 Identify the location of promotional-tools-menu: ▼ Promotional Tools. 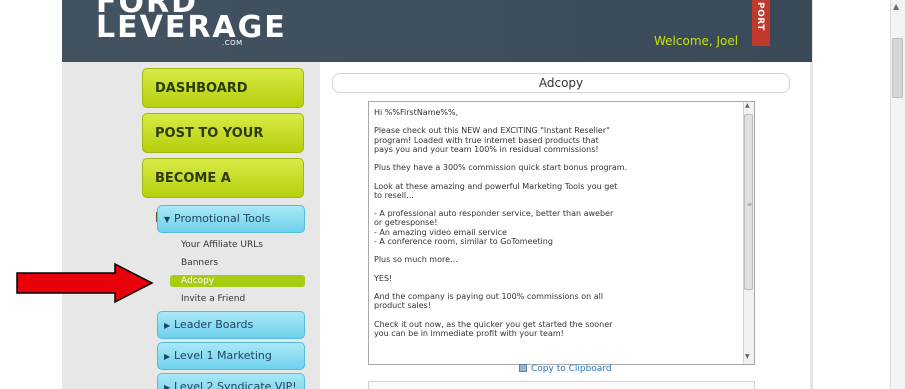
(231, 219).